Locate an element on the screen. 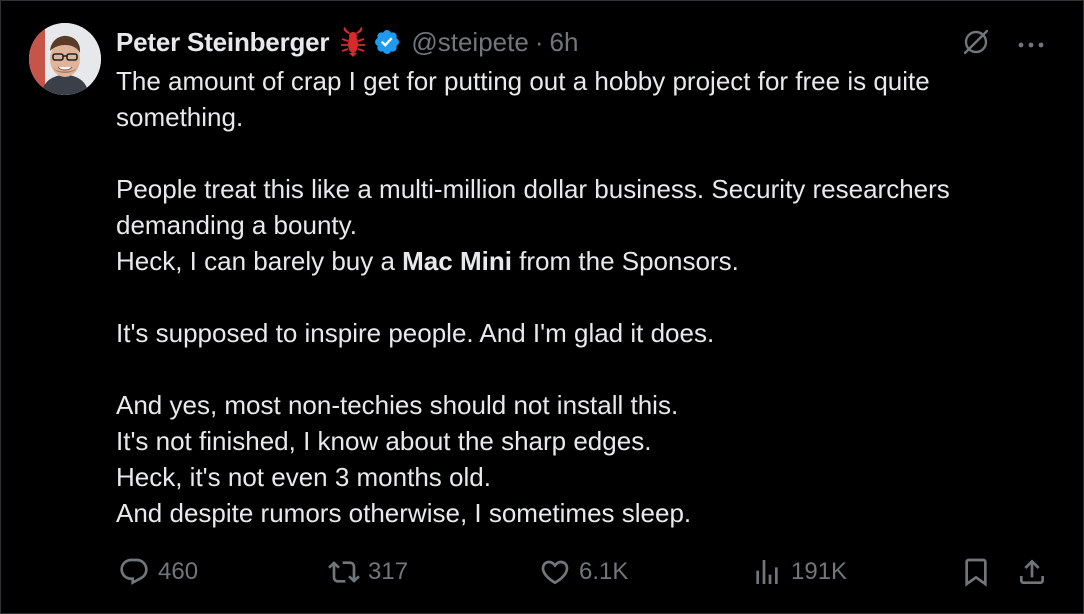 The height and width of the screenshot is (614, 1084). avatar-image is located at coordinates (65, 59).